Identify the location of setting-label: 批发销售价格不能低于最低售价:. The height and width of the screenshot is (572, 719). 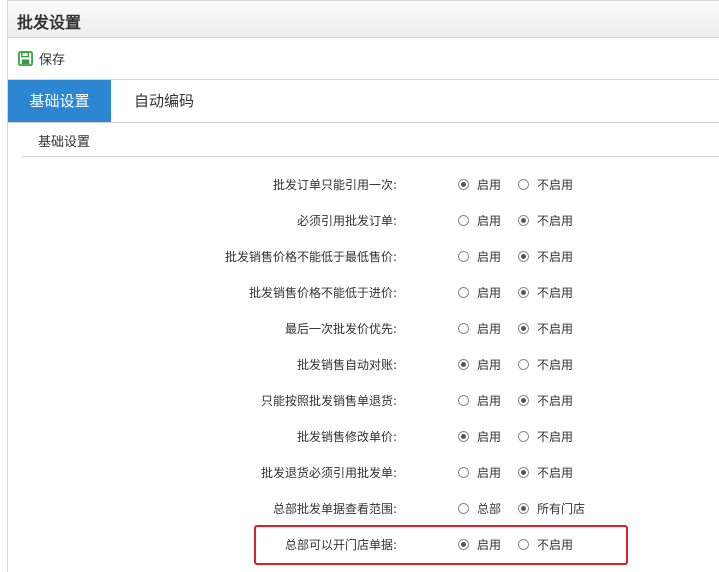
(310, 257).